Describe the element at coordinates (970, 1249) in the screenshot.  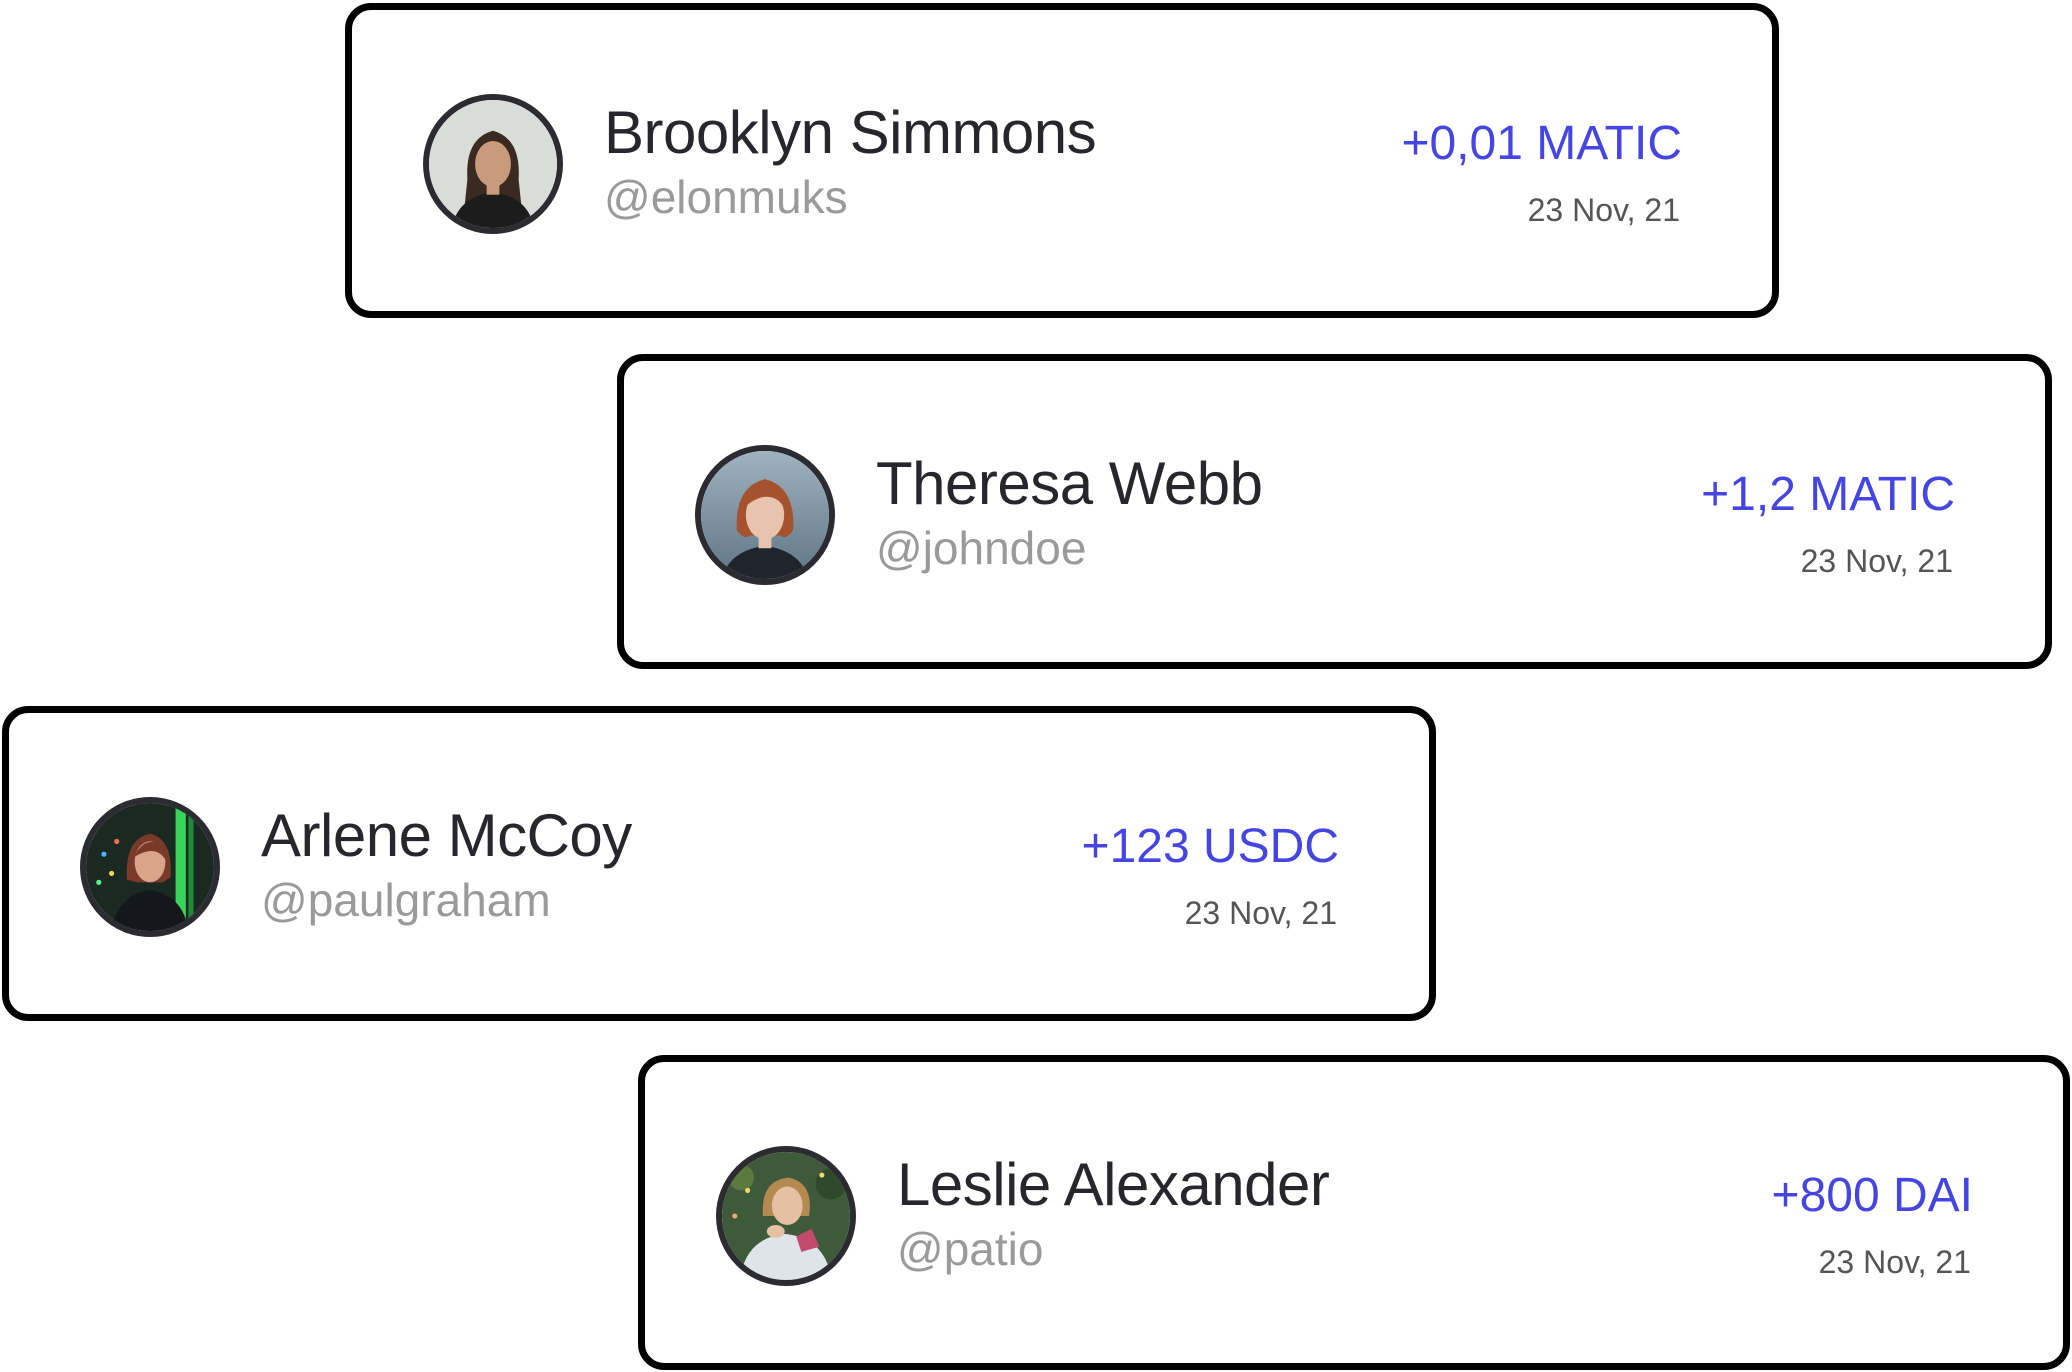
I see `user-handle: @patio` at that location.